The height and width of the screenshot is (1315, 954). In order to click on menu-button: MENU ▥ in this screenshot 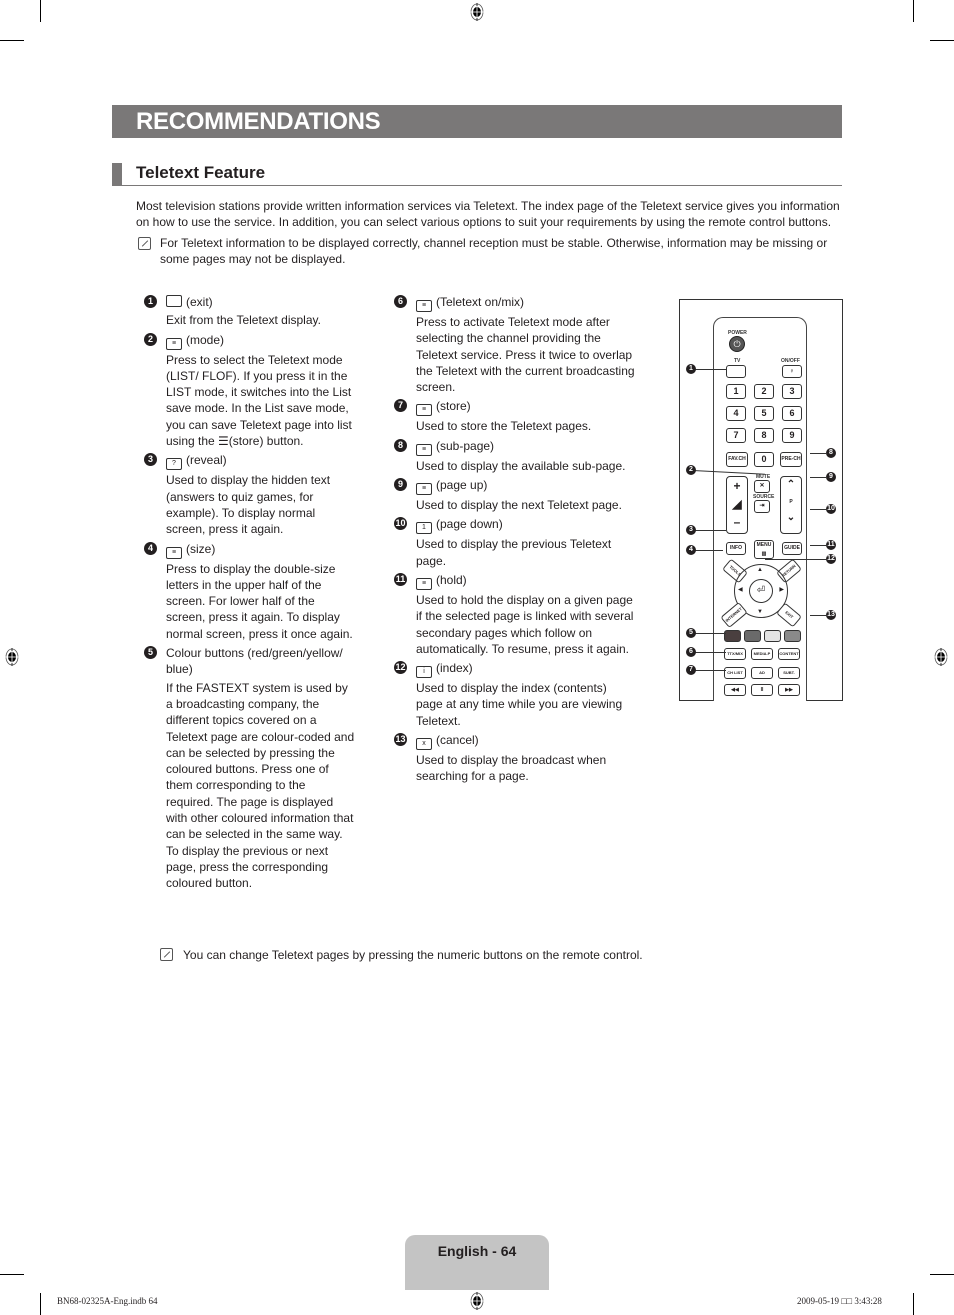, I will do `click(764, 549)`.